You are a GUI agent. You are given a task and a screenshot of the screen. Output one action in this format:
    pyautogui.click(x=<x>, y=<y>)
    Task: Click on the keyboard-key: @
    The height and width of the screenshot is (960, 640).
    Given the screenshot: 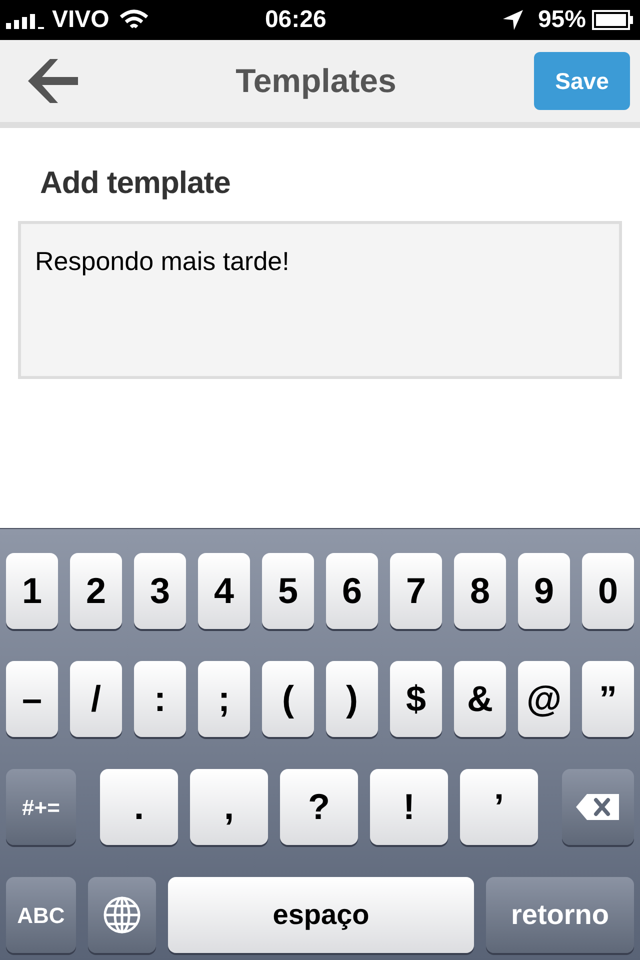 What is the action you would take?
    pyautogui.click(x=544, y=699)
    